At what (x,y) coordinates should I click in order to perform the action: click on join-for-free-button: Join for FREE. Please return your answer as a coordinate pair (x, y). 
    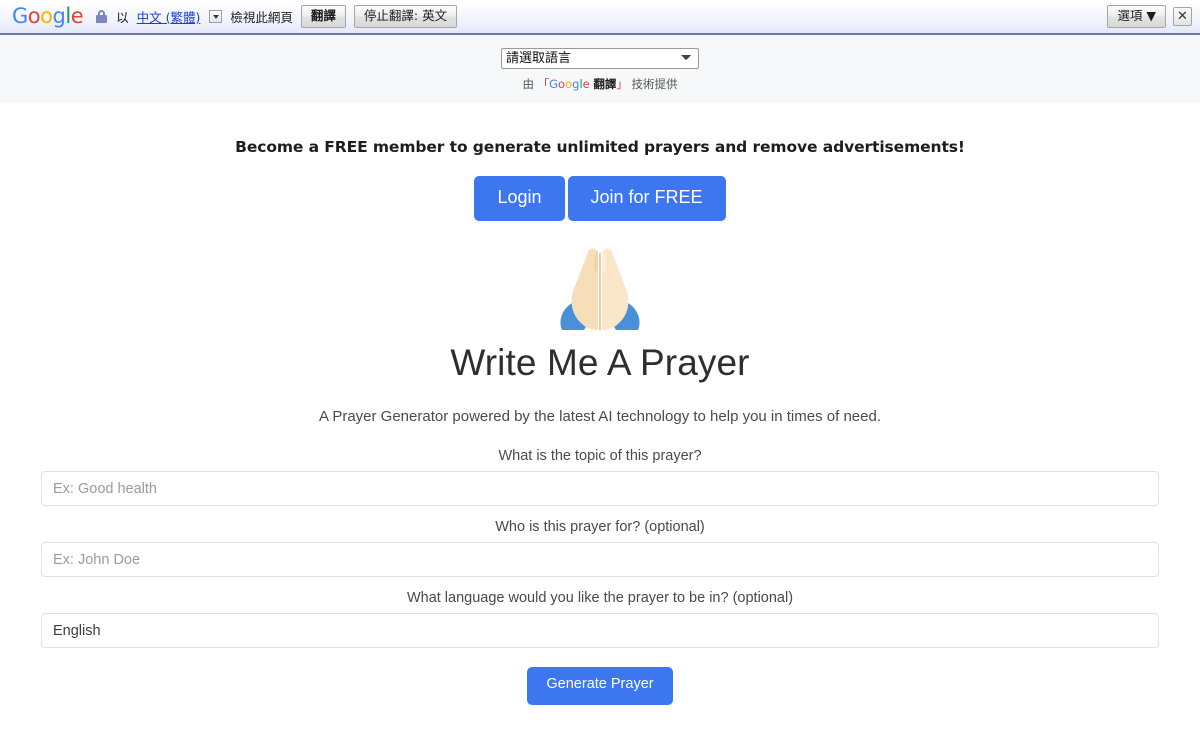
    Looking at the image, I should click on (646, 198).